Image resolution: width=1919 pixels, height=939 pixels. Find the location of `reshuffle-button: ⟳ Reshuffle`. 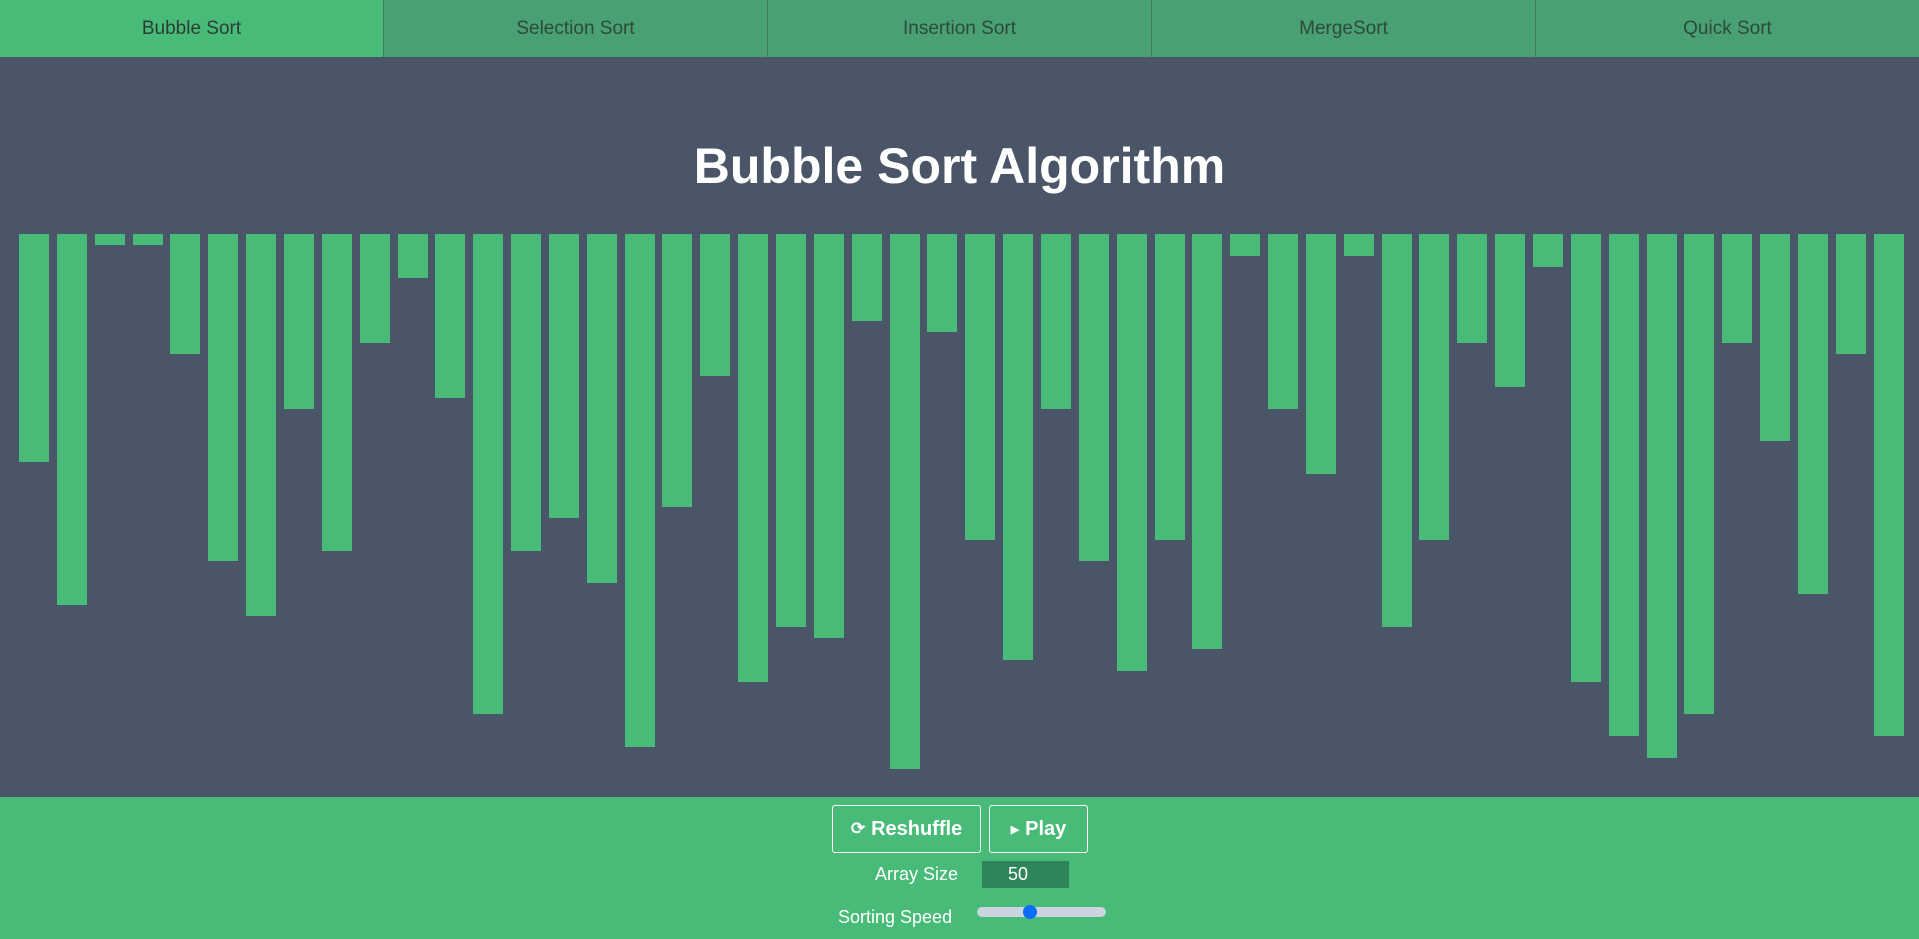

reshuffle-button: ⟳ Reshuffle is located at coordinates (906, 829).